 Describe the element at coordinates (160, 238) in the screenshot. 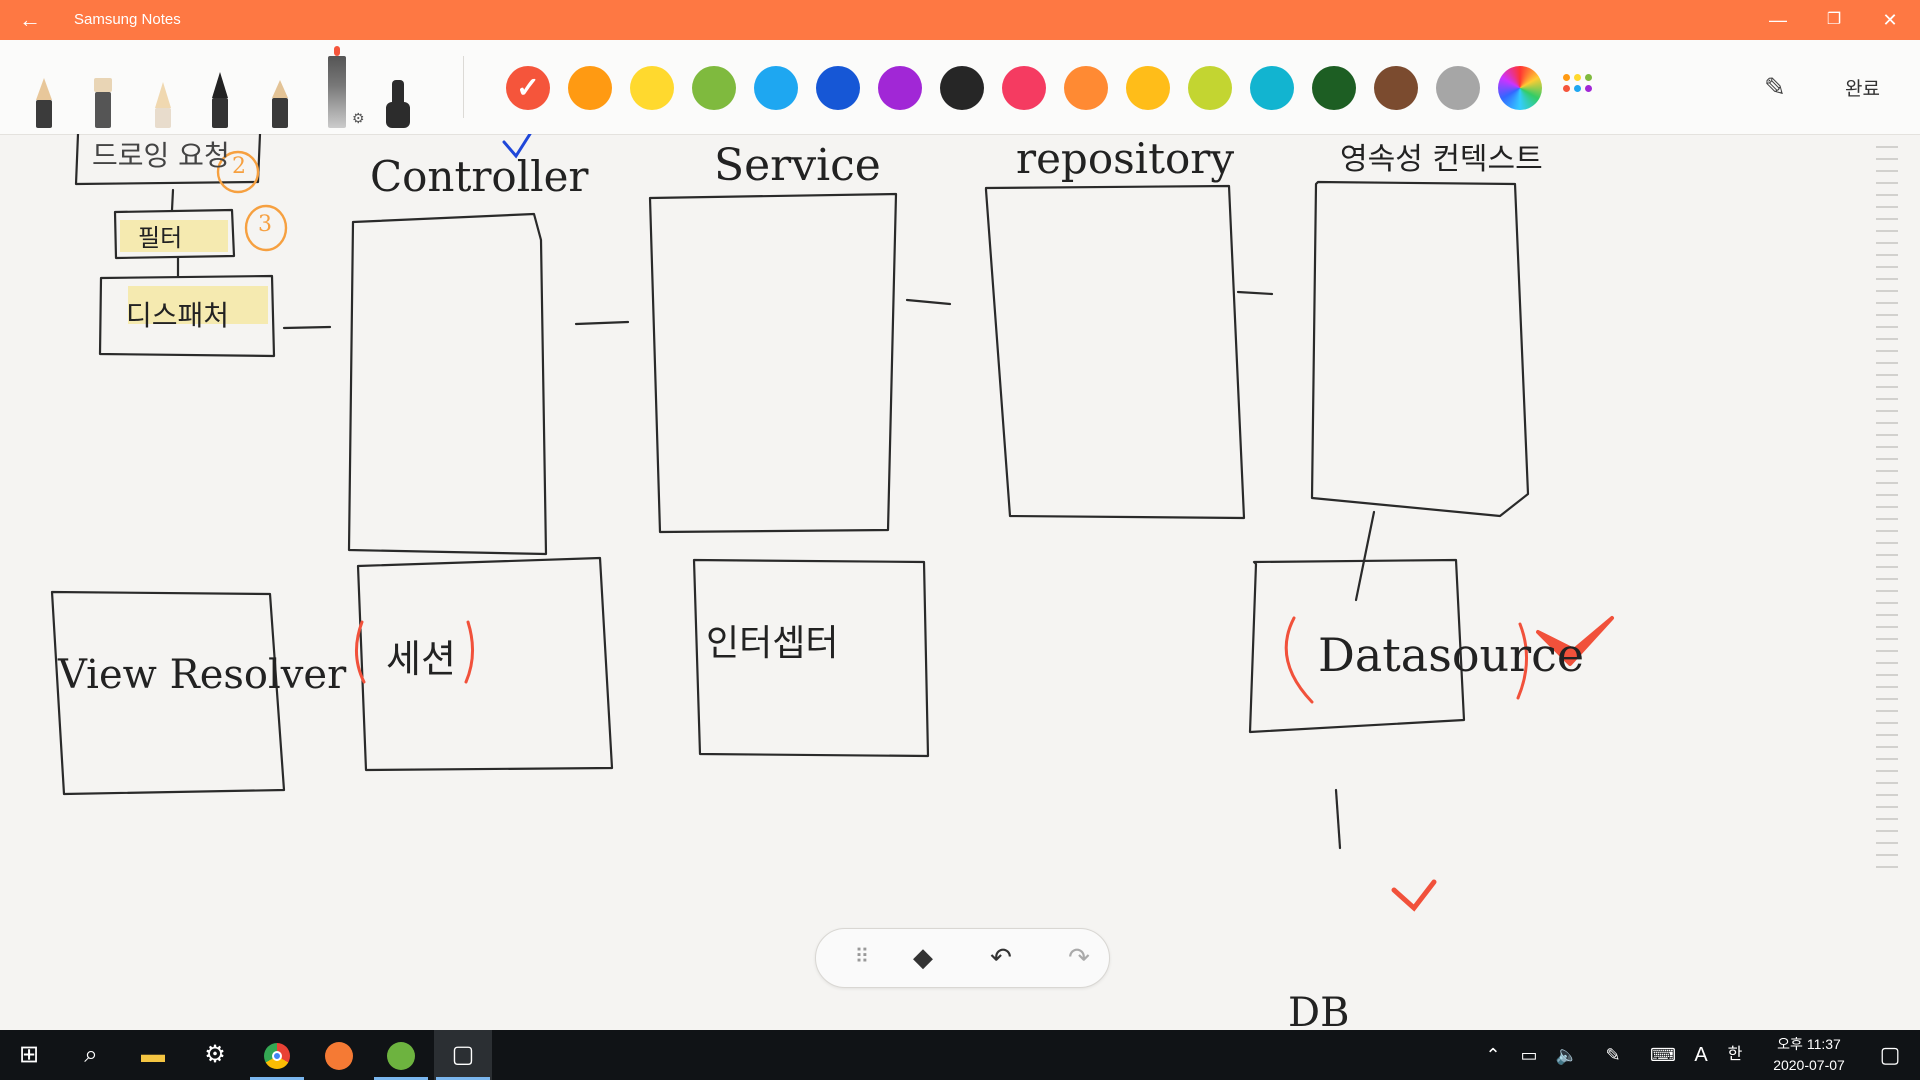

I see `filter-label: 필터` at that location.